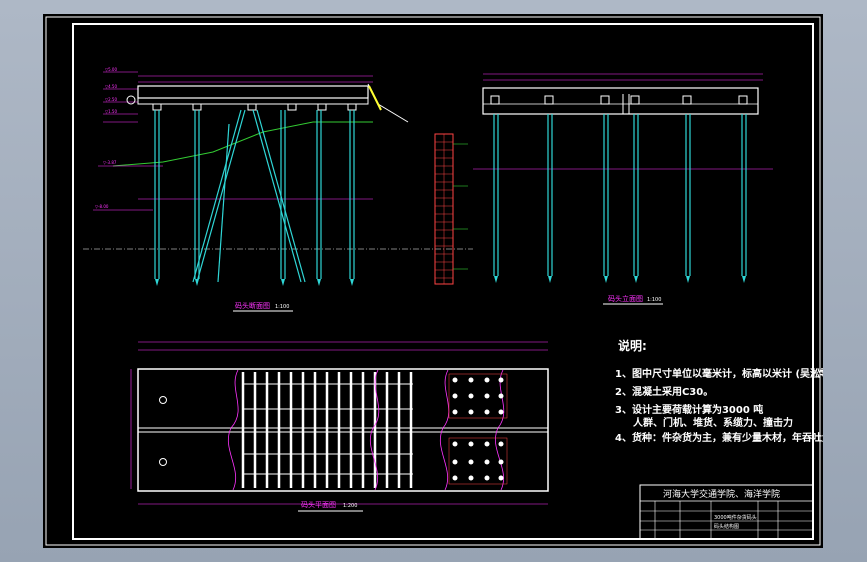 The height and width of the screenshot is (562, 867). What do you see at coordinates (111, 99) in the screenshot?
I see `svg-text: ▽2.50` at bounding box center [111, 99].